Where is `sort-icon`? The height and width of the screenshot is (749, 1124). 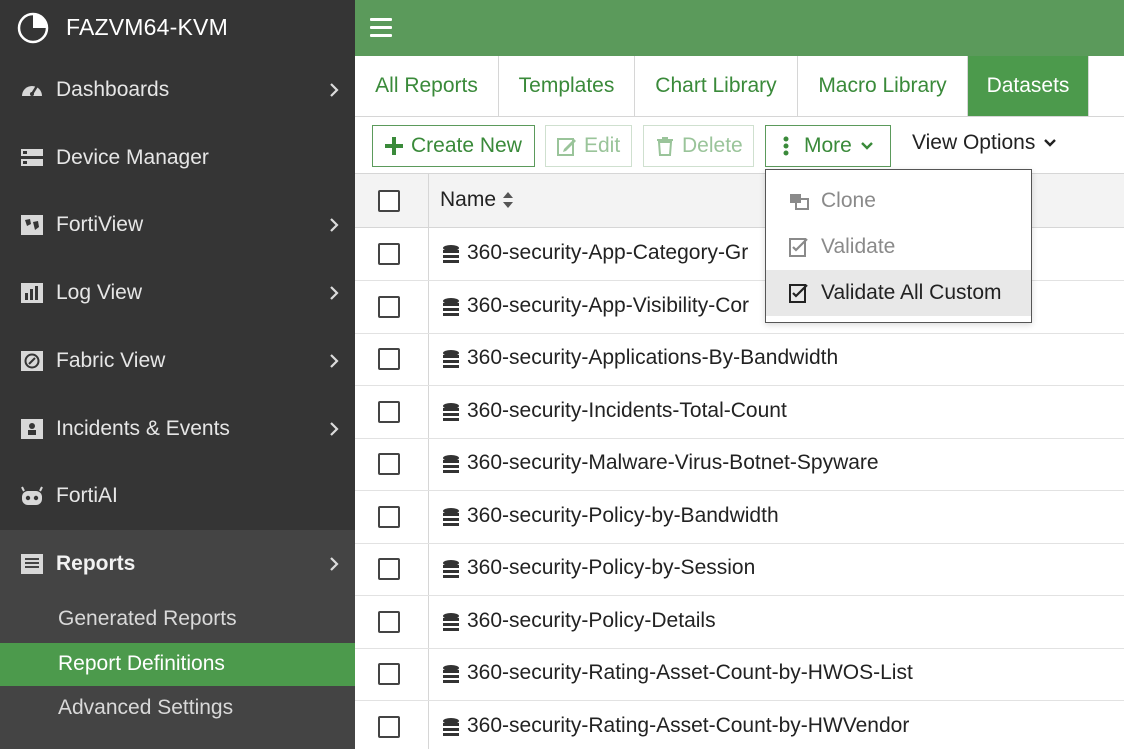
sort-icon is located at coordinates (508, 200).